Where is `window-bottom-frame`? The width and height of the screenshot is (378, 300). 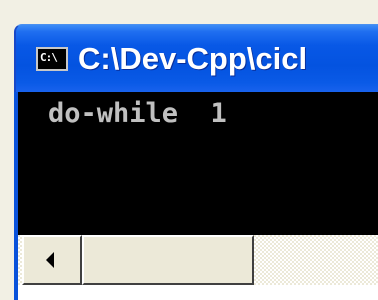 window-bottom-frame is located at coordinates (196, 292).